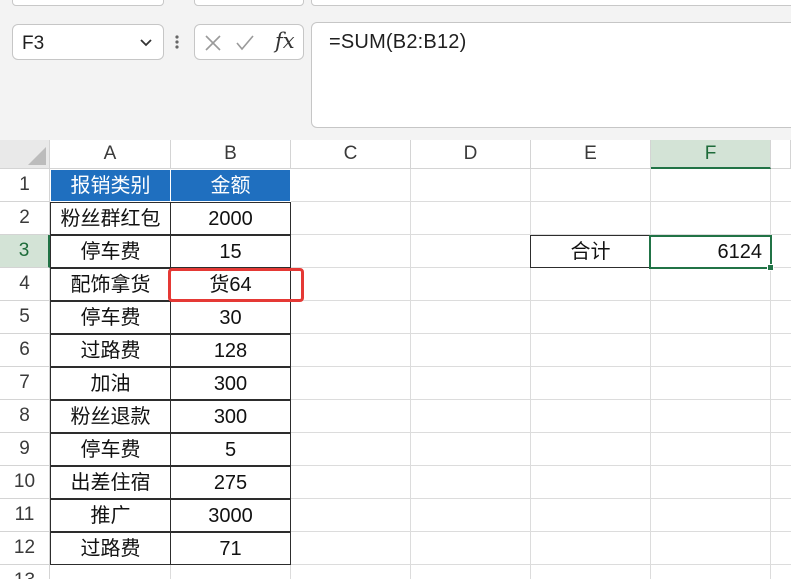 The width and height of the screenshot is (791, 579). What do you see at coordinates (230, 251) in the screenshot?
I see `amount-cell: 15` at bounding box center [230, 251].